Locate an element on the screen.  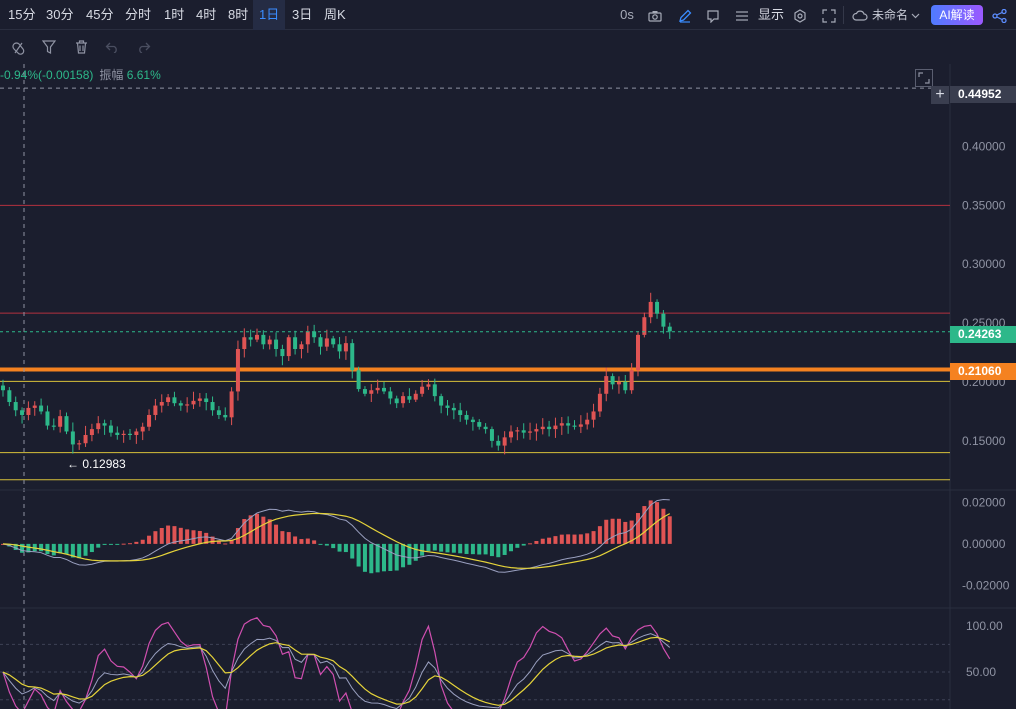
timeframe-tab: 分时 is located at coordinates (138, 15).